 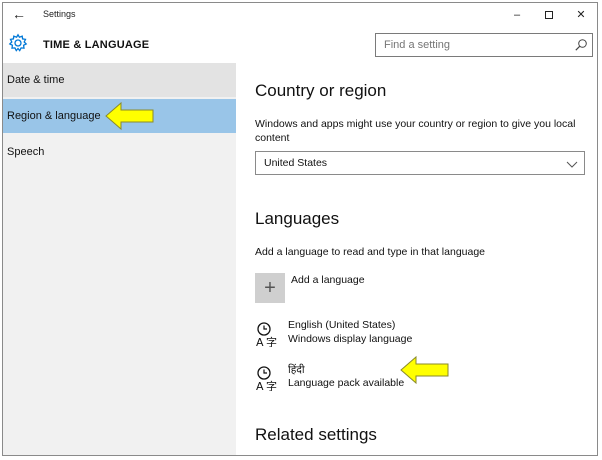 I want to click on back-button: ←, so click(x=19, y=14).